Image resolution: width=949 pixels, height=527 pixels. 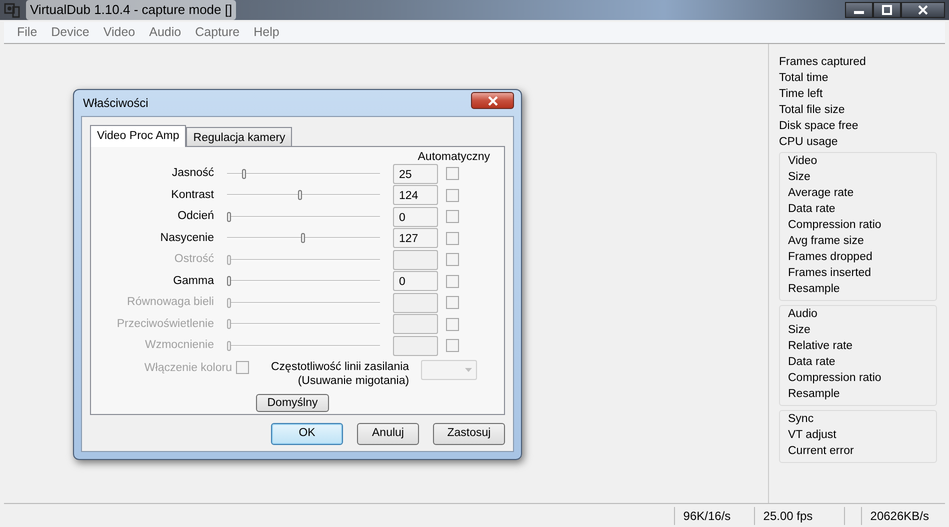 I want to click on stat-label: Total time, so click(x=804, y=78).